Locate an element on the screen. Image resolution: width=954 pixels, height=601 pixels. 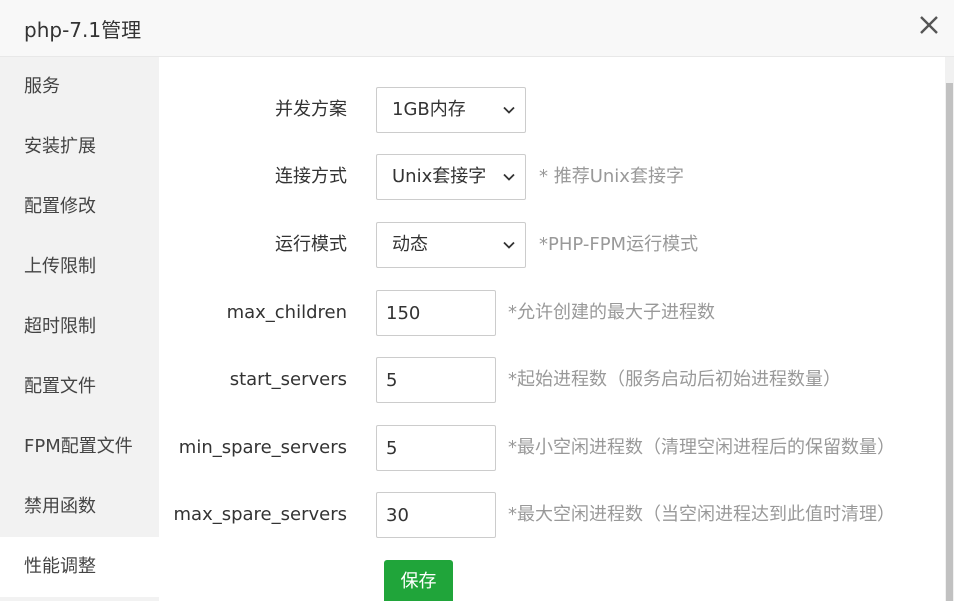
form-row-start-servers: start_servers *起始进程数（服务启动后初始进程数量） is located at coordinates (552, 380).